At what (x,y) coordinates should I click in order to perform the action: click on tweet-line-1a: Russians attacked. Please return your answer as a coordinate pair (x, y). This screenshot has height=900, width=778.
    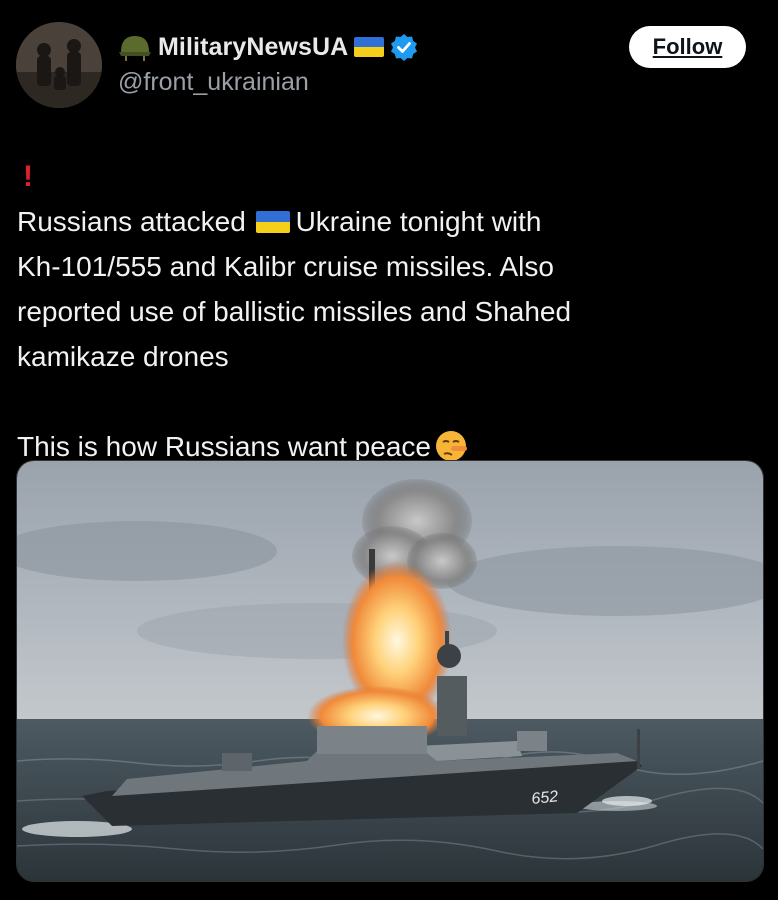
    Looking at the image, I should click on (131, 221).